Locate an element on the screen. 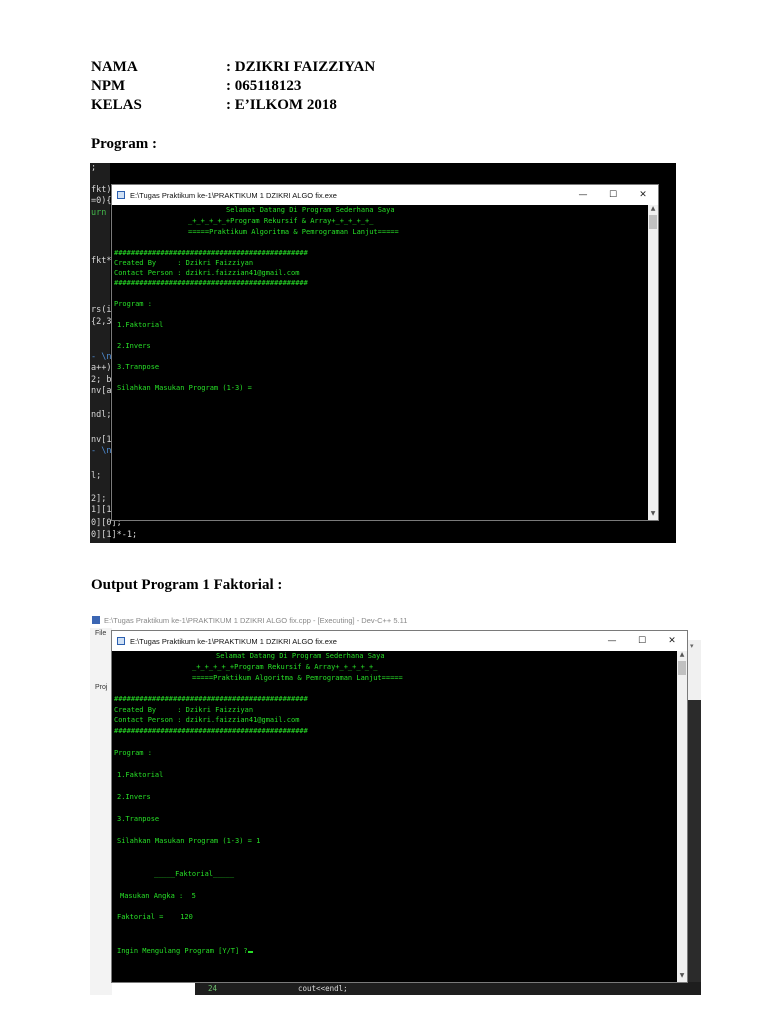  nama-row: NAMA : DZIKRI FAIZZIYAN is located at coordinates (233, 67).